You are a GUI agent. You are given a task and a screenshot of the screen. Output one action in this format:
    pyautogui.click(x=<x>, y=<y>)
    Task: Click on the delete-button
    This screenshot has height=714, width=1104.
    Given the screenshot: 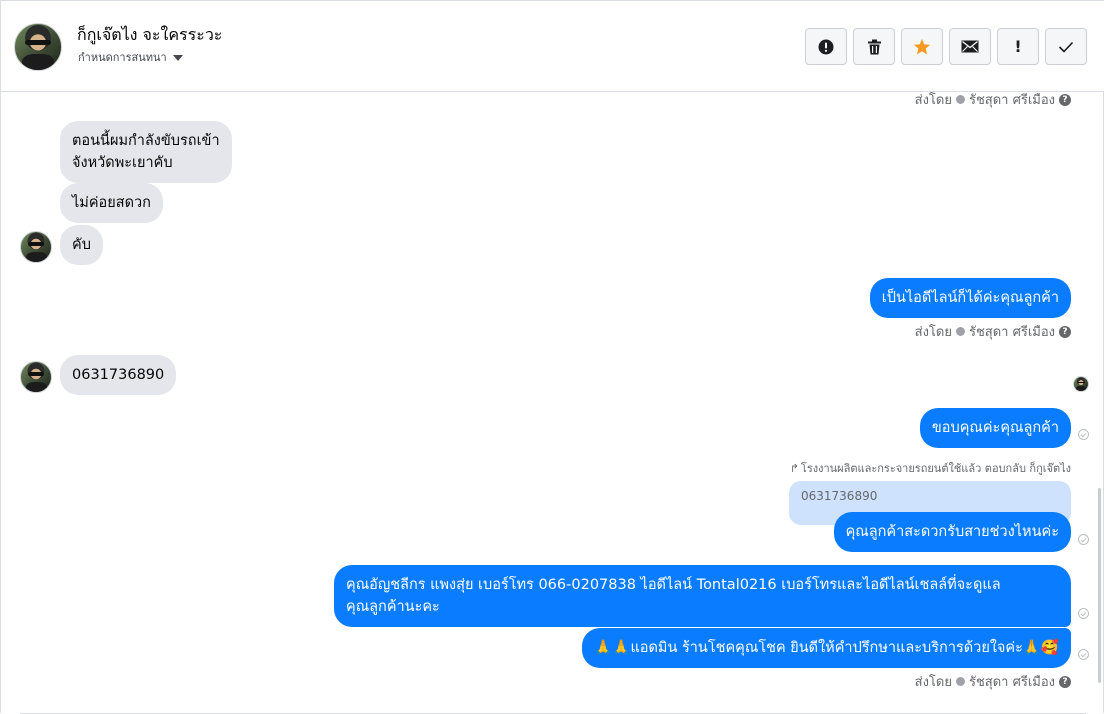 What is the action you would take?
    pyautogui.click(x=874, y=46)
    